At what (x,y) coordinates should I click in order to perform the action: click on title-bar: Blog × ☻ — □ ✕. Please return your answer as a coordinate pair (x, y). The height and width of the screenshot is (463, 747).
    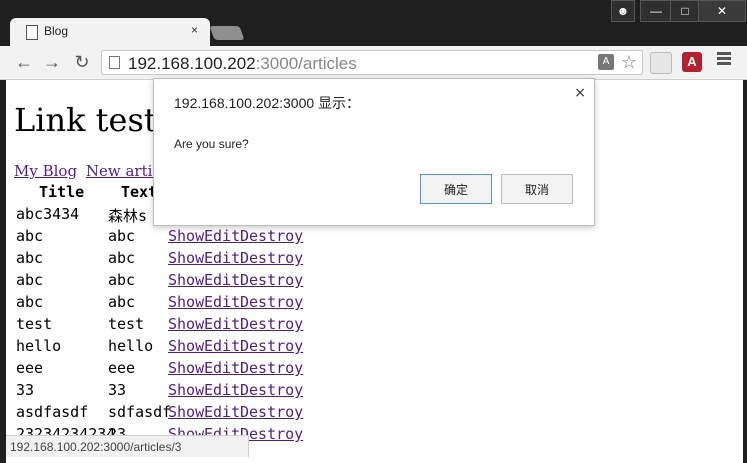
    Looking at the image, I should click on (373, 23).